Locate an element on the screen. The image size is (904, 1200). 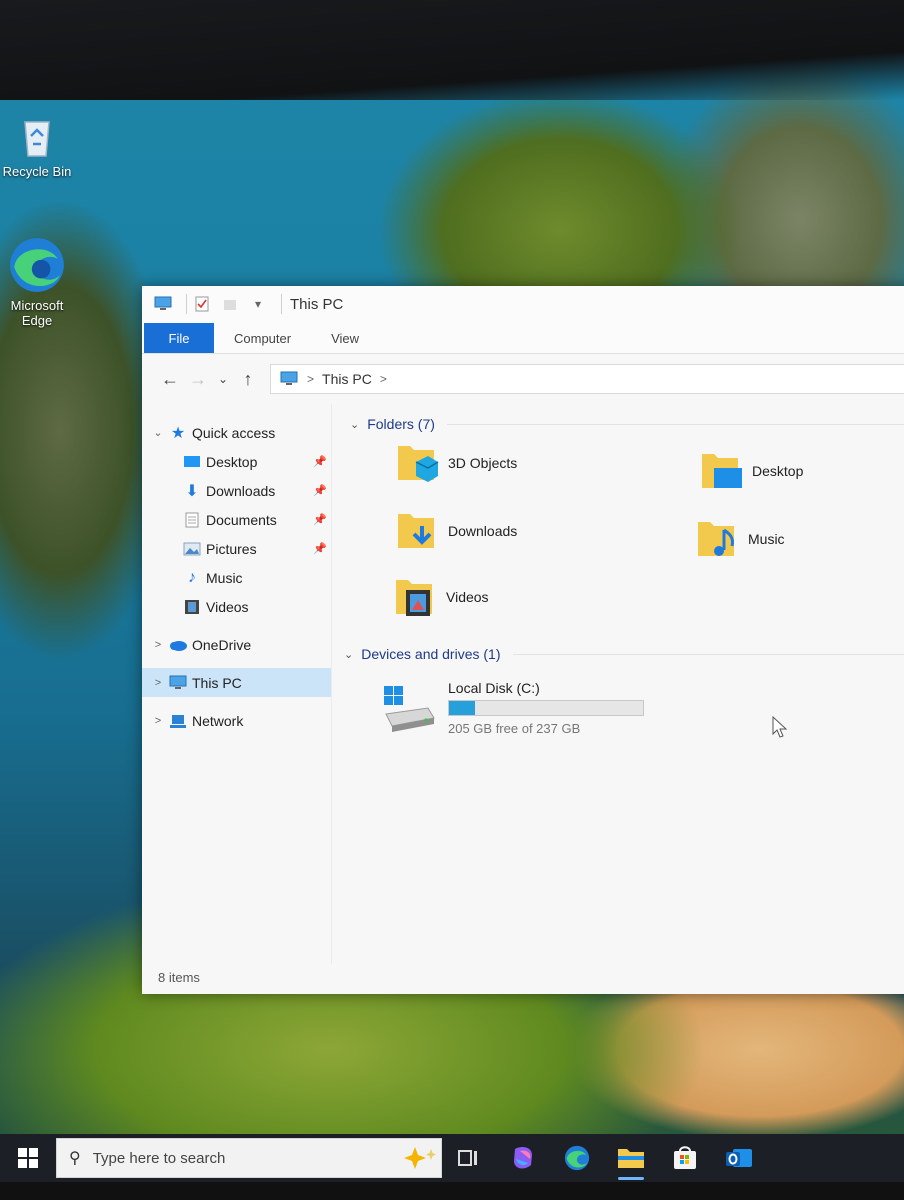
nav-item-desktop: Desktop 📌 is located at coordinates (236, 461).